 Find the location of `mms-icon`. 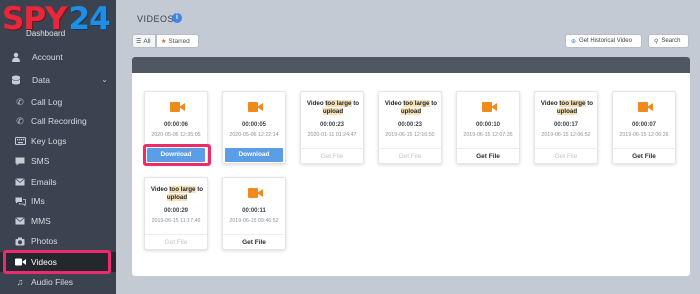

mms-icon is located at coordinates (20, 221).